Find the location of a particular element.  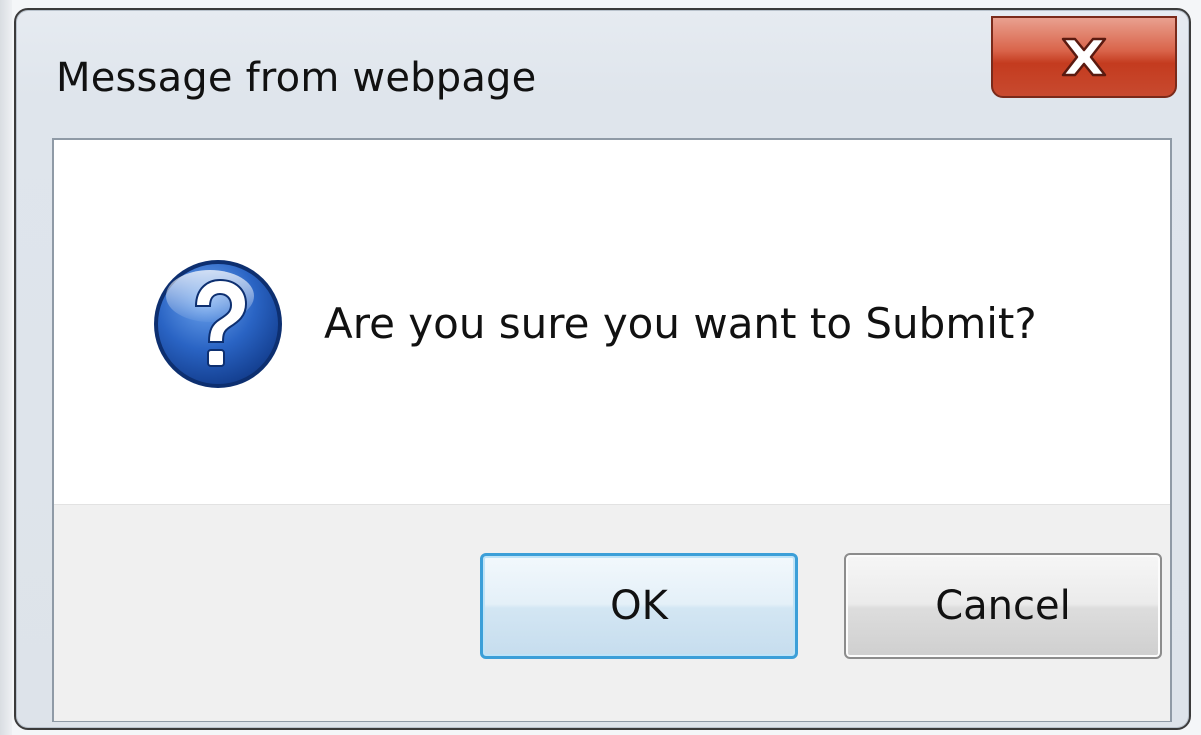

close-icon is located at coordinates (1084, 57).